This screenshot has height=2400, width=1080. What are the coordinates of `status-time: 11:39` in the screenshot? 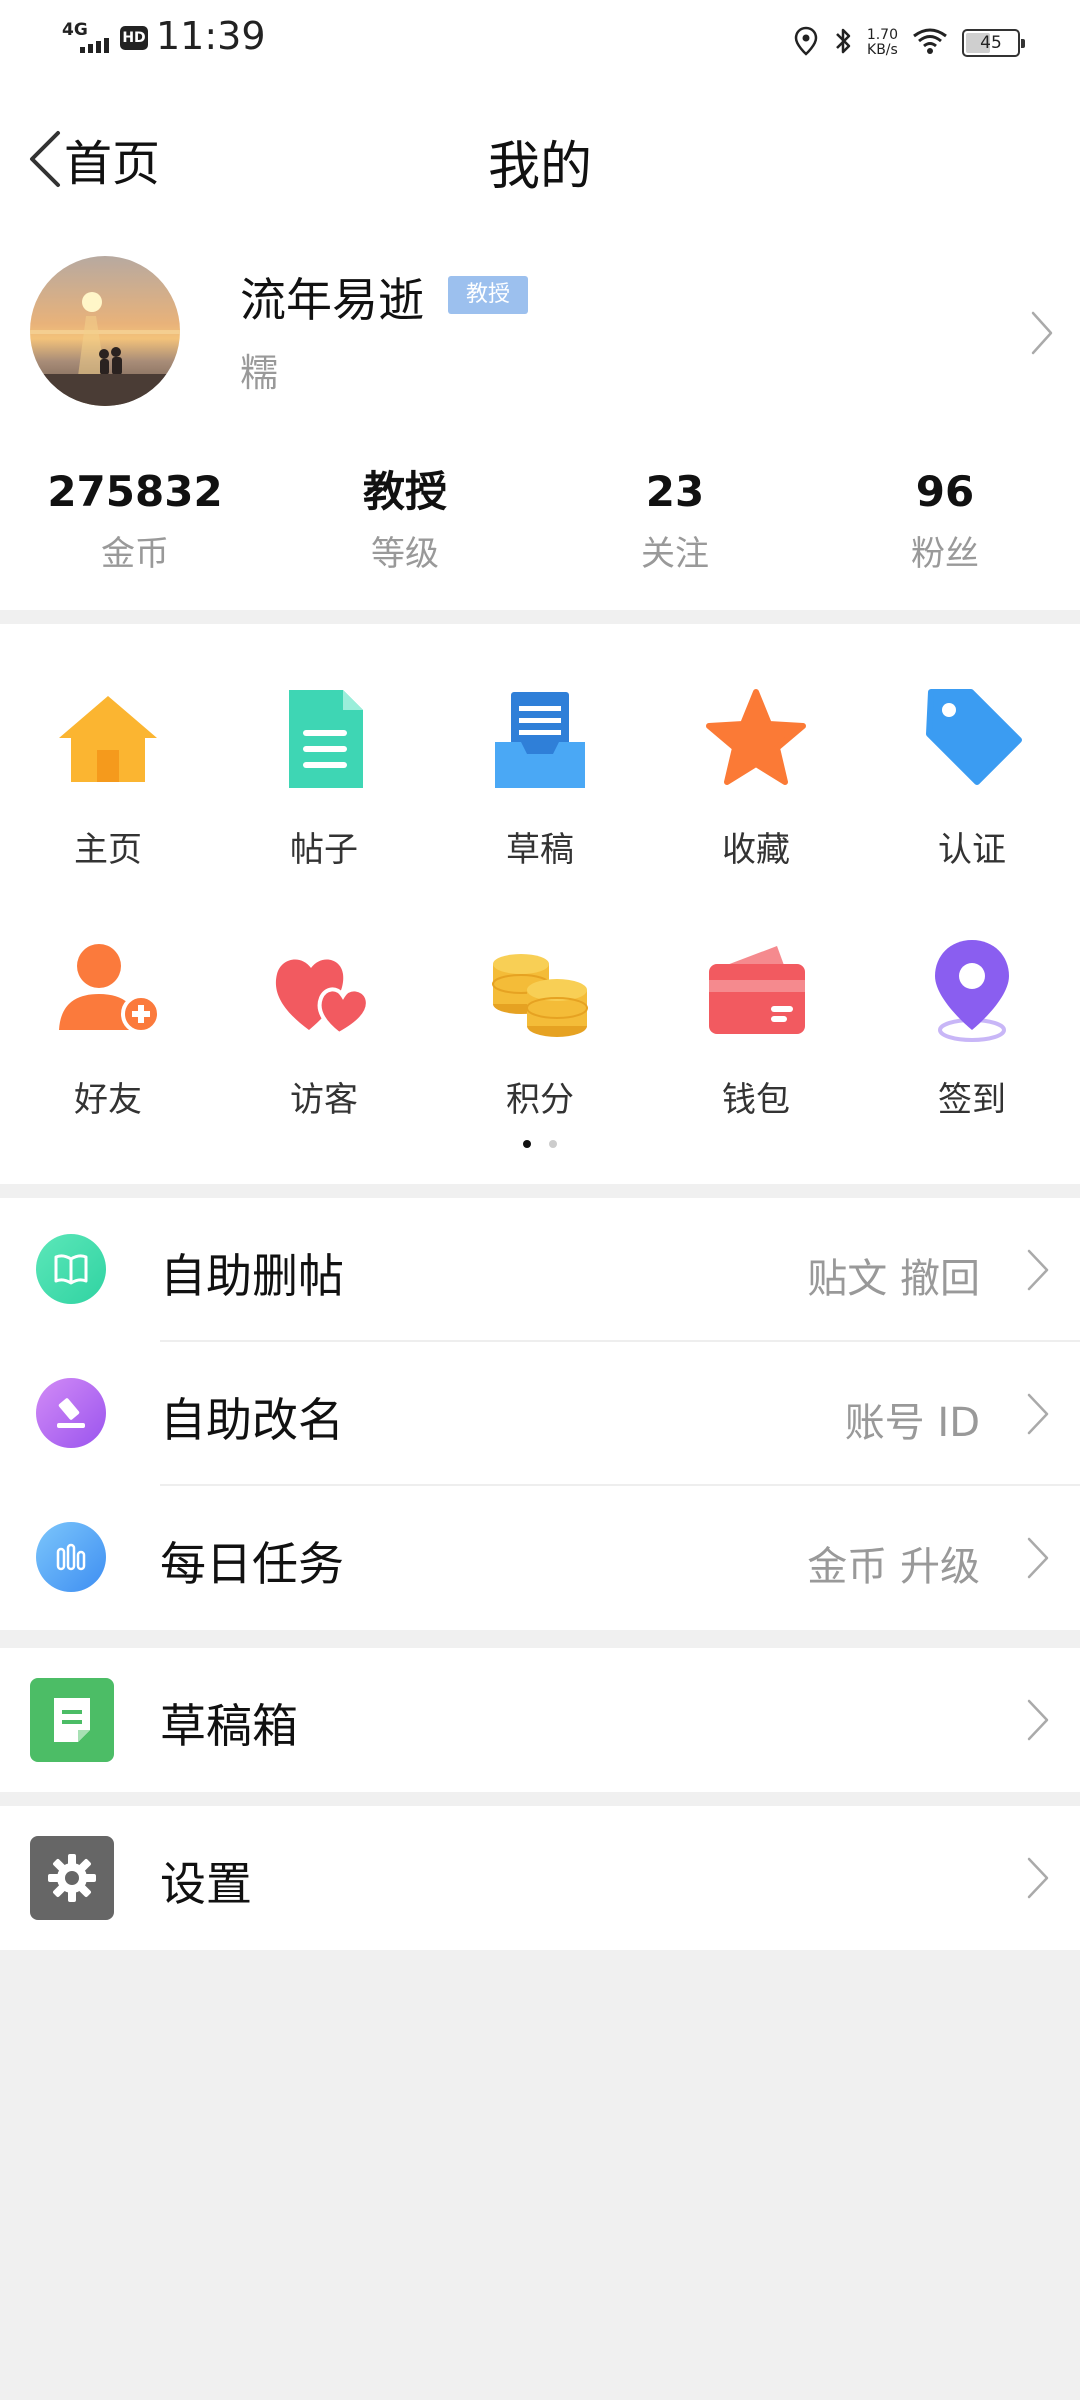 It's located at (211, 36).